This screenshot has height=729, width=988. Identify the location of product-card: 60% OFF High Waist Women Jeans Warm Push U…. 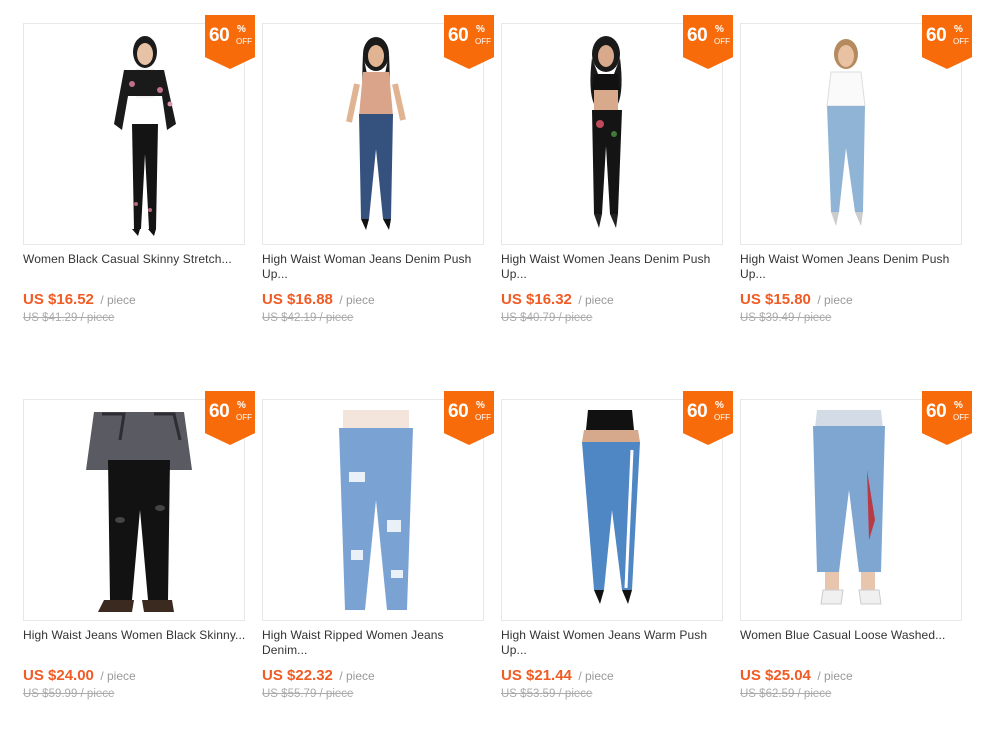
(617, 560).